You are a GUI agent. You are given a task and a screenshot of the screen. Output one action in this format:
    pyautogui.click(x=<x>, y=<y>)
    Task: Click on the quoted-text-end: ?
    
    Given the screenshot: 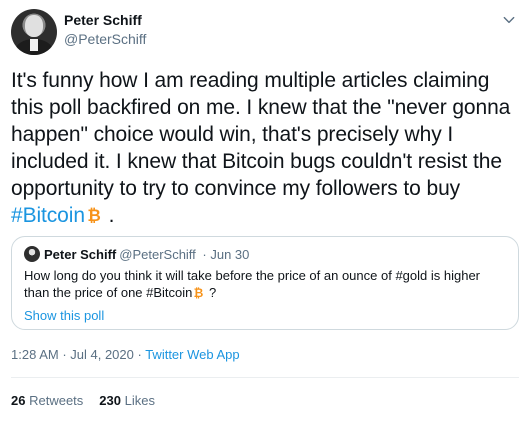 What is the action you would take?
    pyautogui.click(x=211, y=292)
    